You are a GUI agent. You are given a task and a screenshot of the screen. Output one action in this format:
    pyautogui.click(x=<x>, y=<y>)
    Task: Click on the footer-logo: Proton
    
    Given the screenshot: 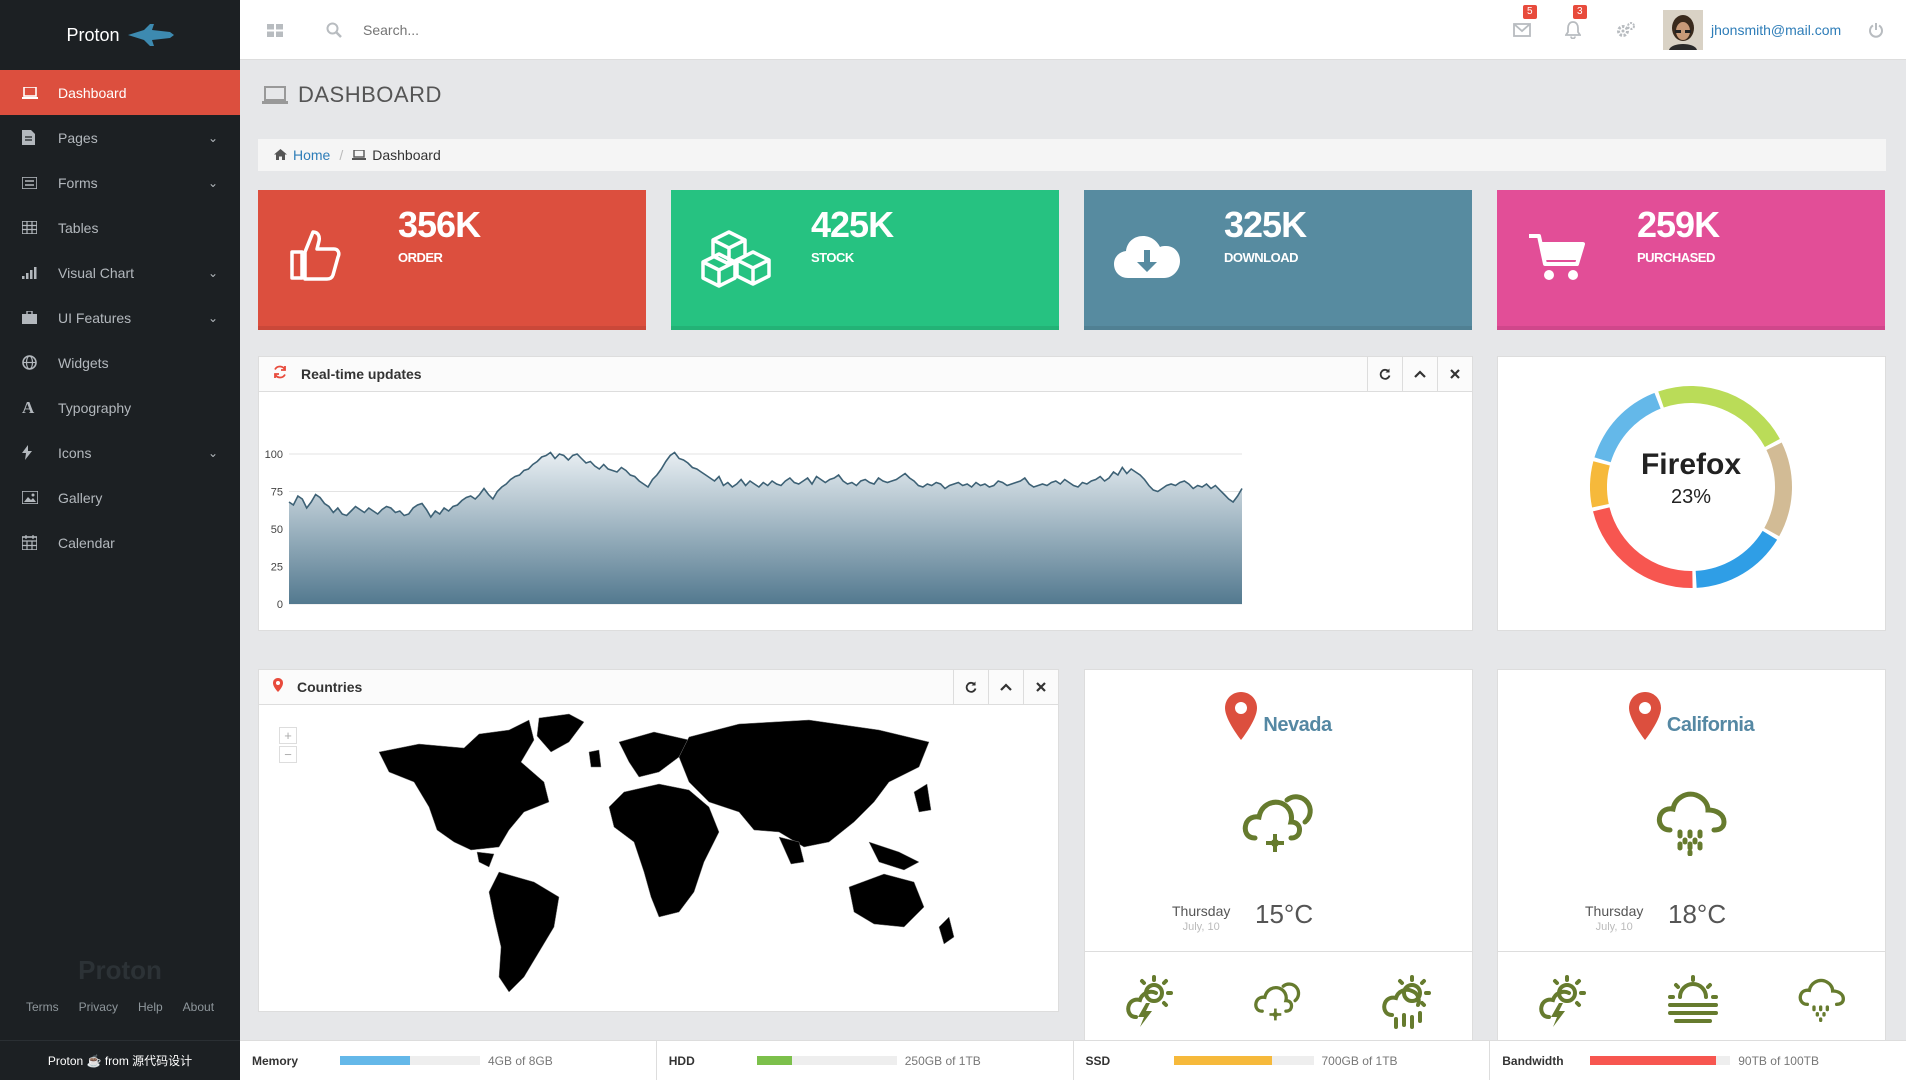 What is the action you would take?
    pyautogui.click(x=120, y=970)
    